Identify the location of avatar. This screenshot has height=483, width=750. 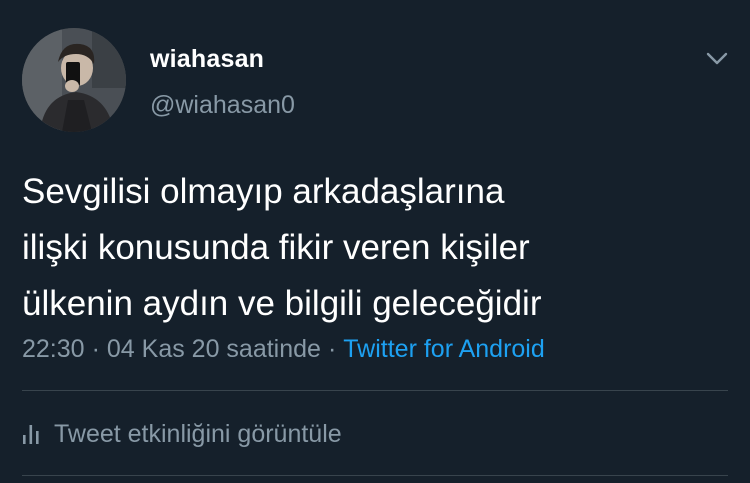
(74, 80).